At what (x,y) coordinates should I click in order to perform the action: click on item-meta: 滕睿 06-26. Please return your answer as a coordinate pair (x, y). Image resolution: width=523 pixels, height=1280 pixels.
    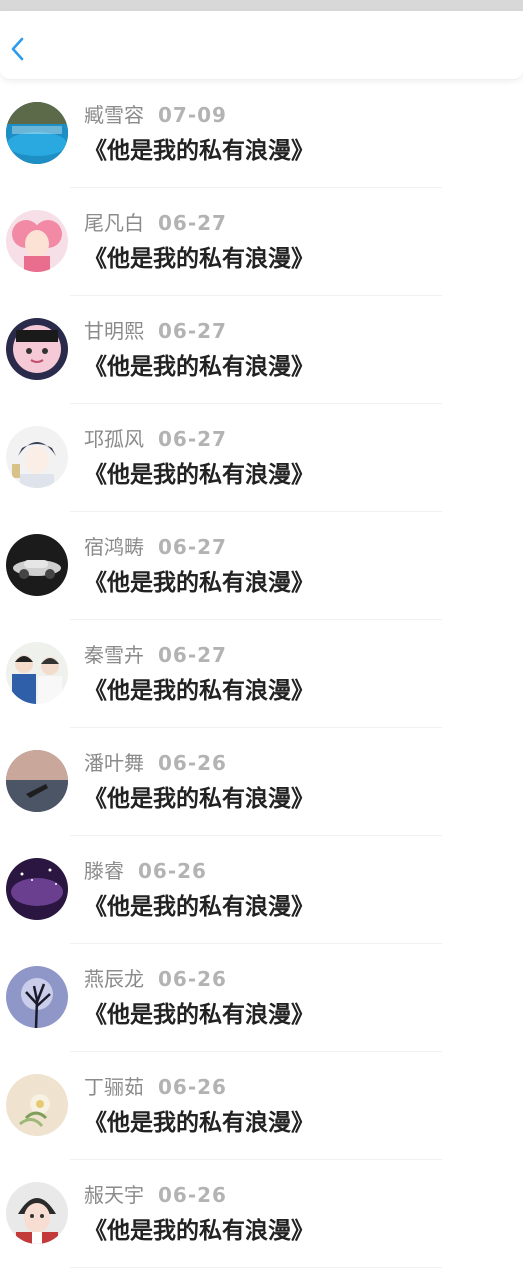
    Looking at the image, I should click on (145, 871).